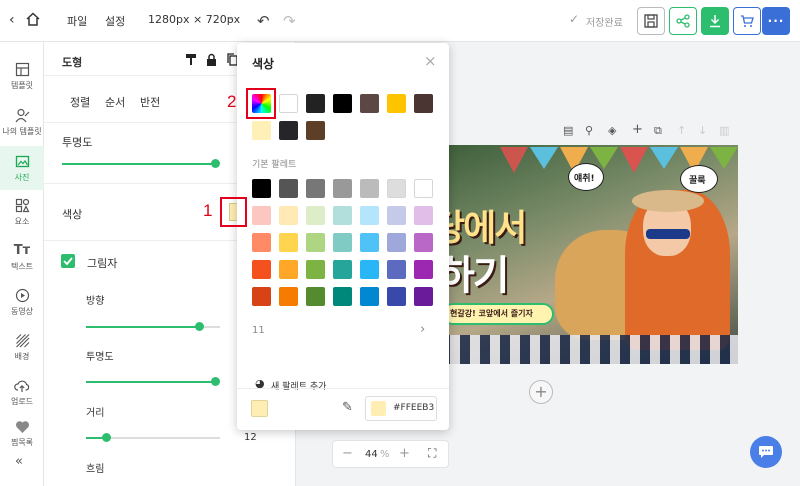 Image resolution: width=800 pixels, height=486 pixels. Describe the element at coordinates (106, 437) in the screenshot. I see `distance-slider-handle` at that location.